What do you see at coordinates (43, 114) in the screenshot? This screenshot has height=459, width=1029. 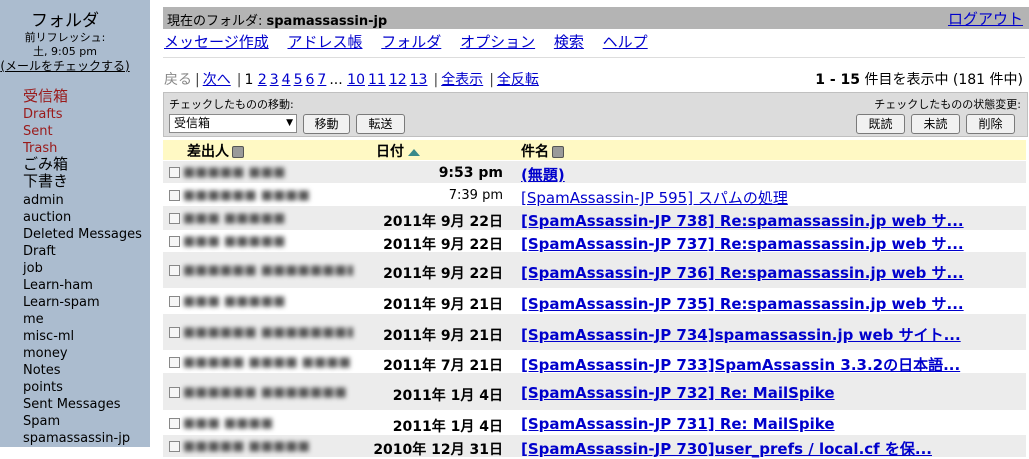 I see `folder-item: Drafts` at bounding box center [43, 114].